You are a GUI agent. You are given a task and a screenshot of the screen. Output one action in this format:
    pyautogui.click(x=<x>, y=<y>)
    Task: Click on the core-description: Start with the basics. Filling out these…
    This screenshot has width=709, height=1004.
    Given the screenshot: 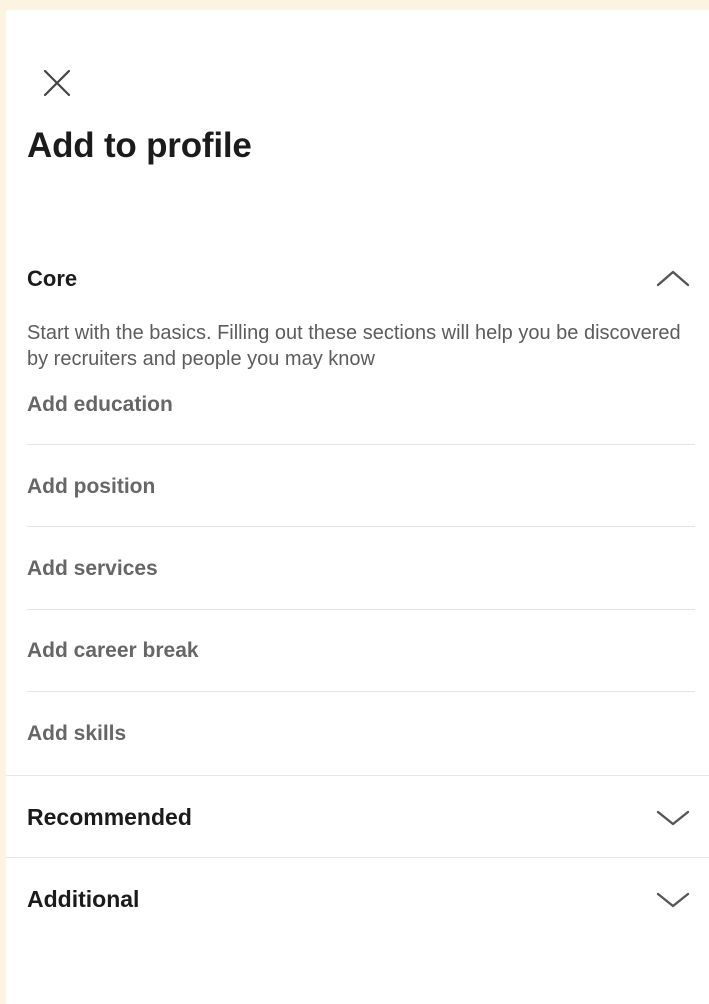 What is the action you would take?
    pyautogui.click(x=354, y=346)
    